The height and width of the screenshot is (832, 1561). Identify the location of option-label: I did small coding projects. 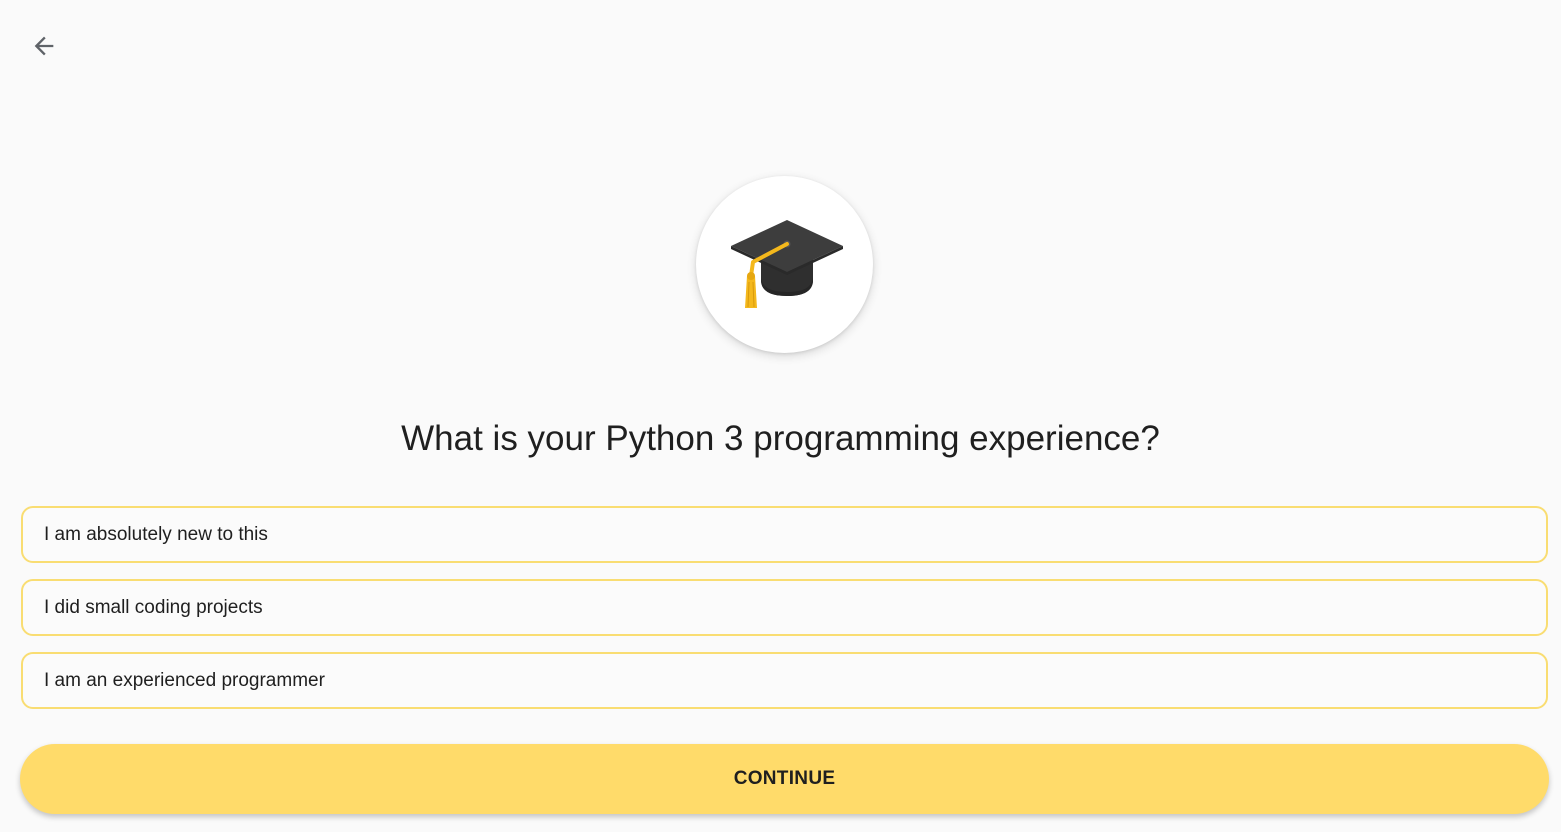
(153, 607).